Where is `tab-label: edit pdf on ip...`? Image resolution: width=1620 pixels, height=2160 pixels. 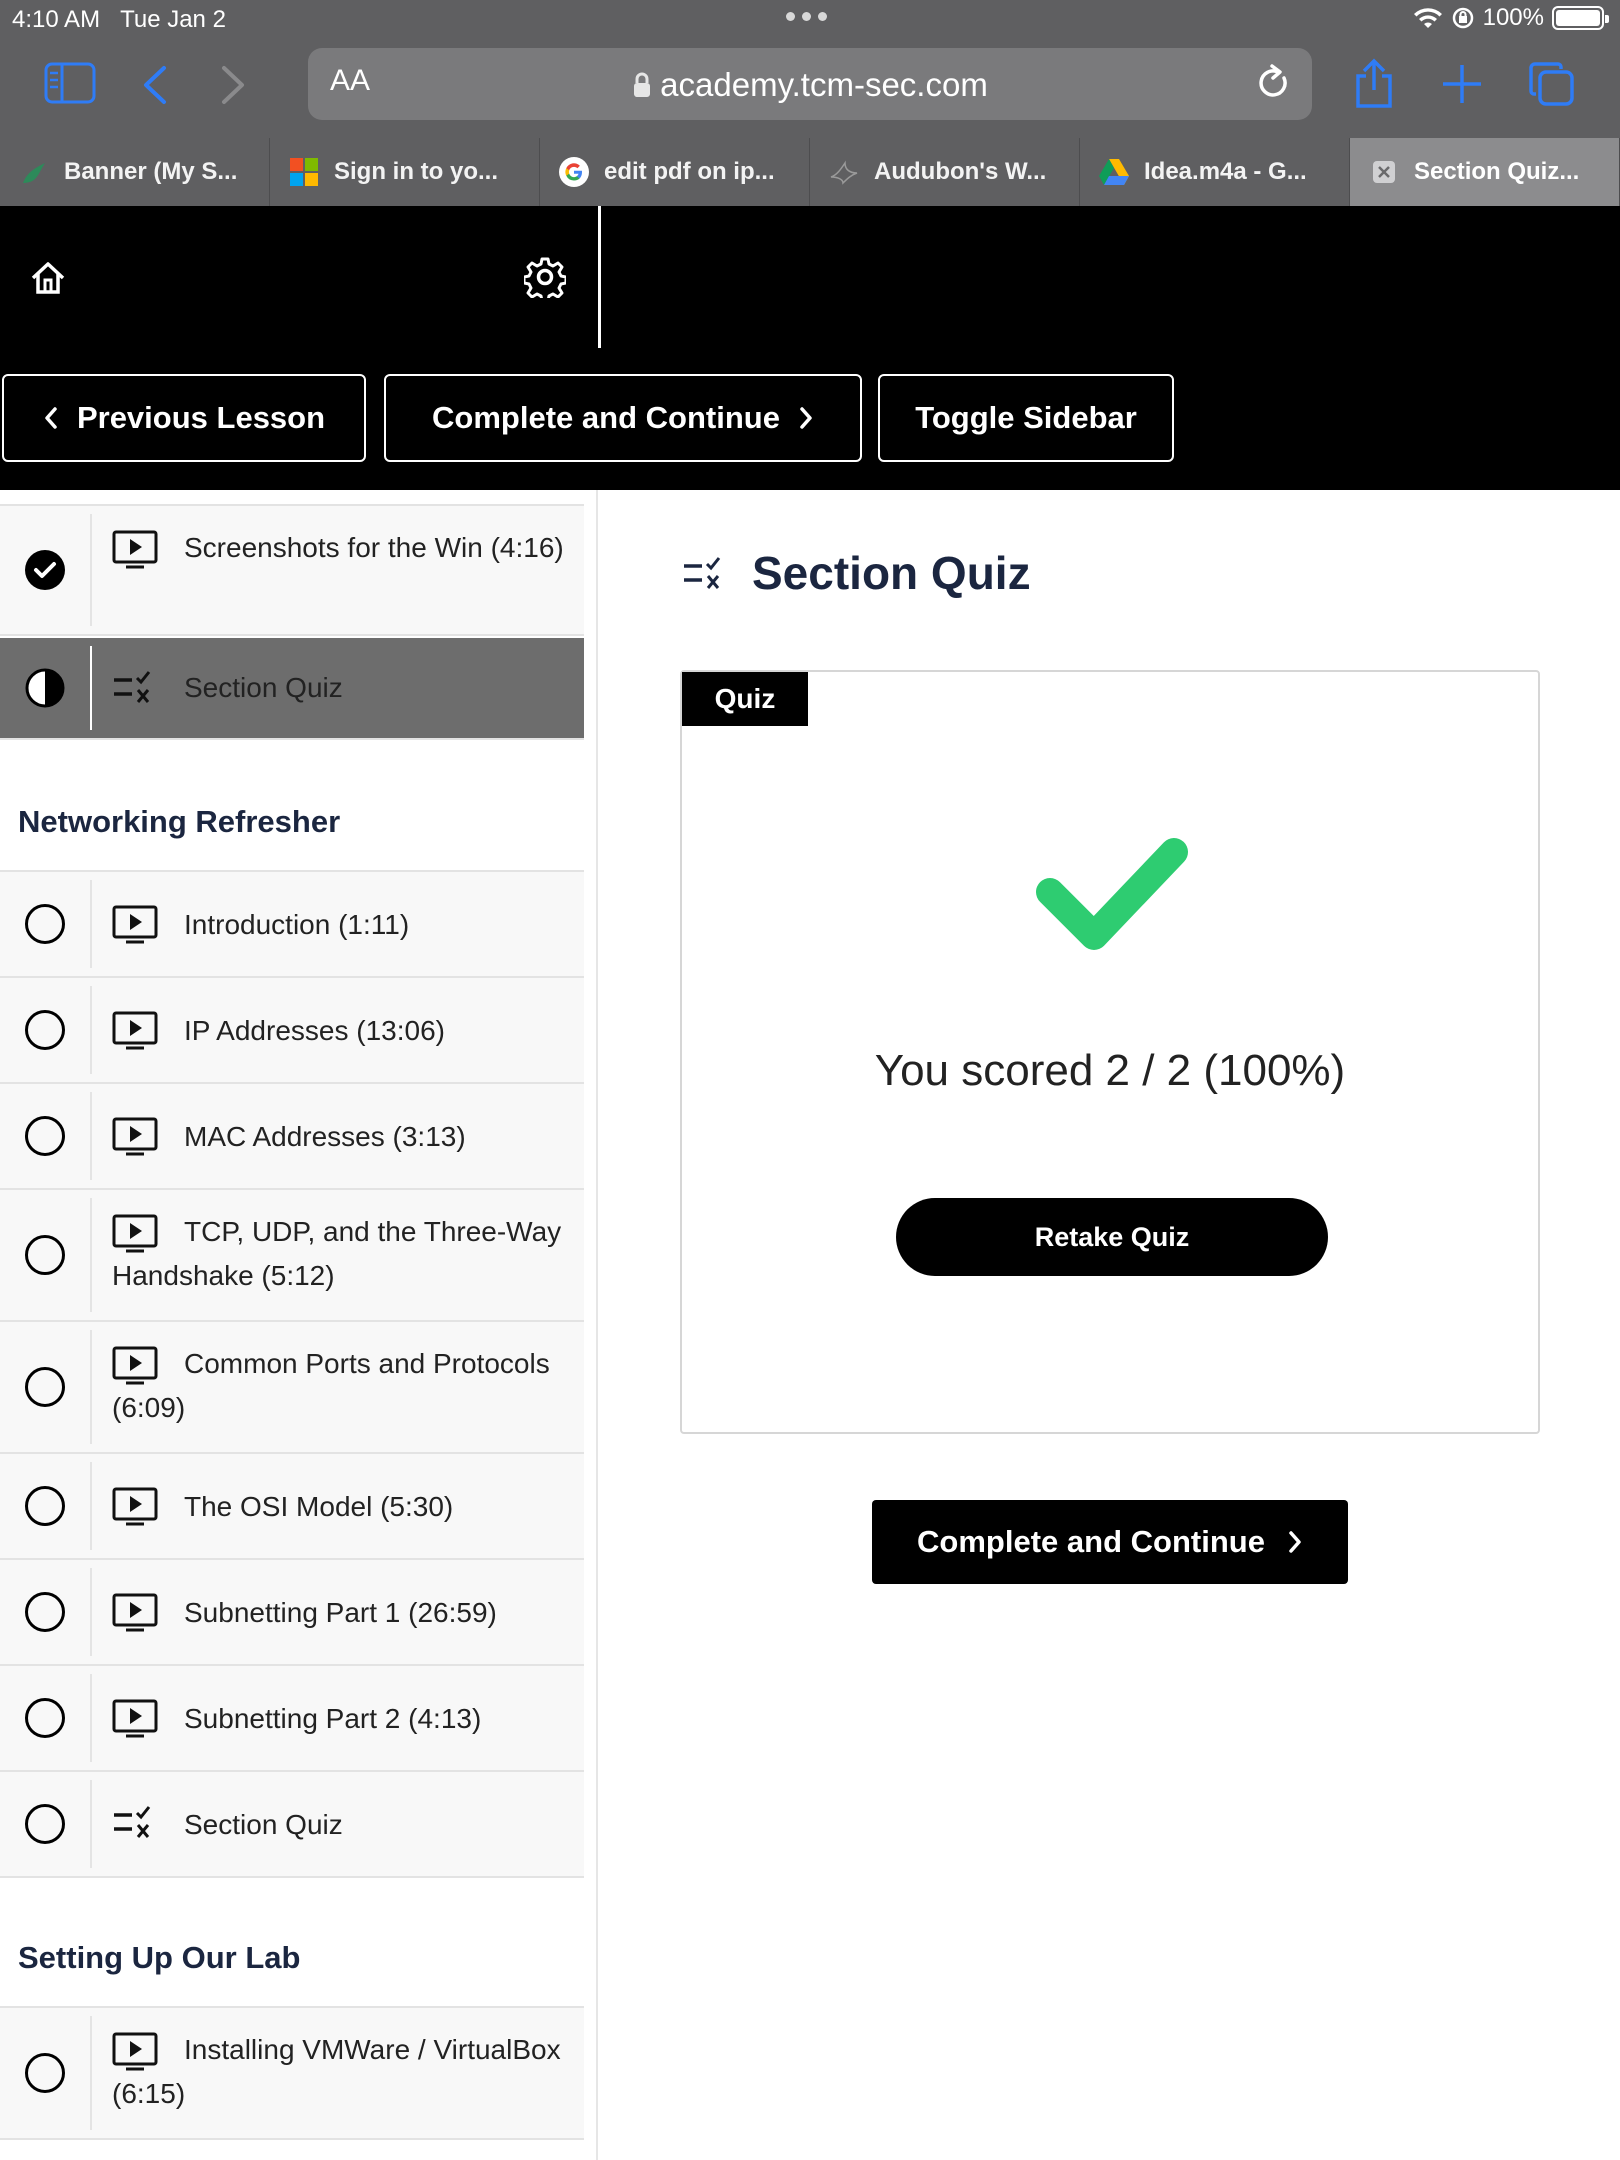
tab-label: edit pdf on ip... is located at coordinates (689, 171).